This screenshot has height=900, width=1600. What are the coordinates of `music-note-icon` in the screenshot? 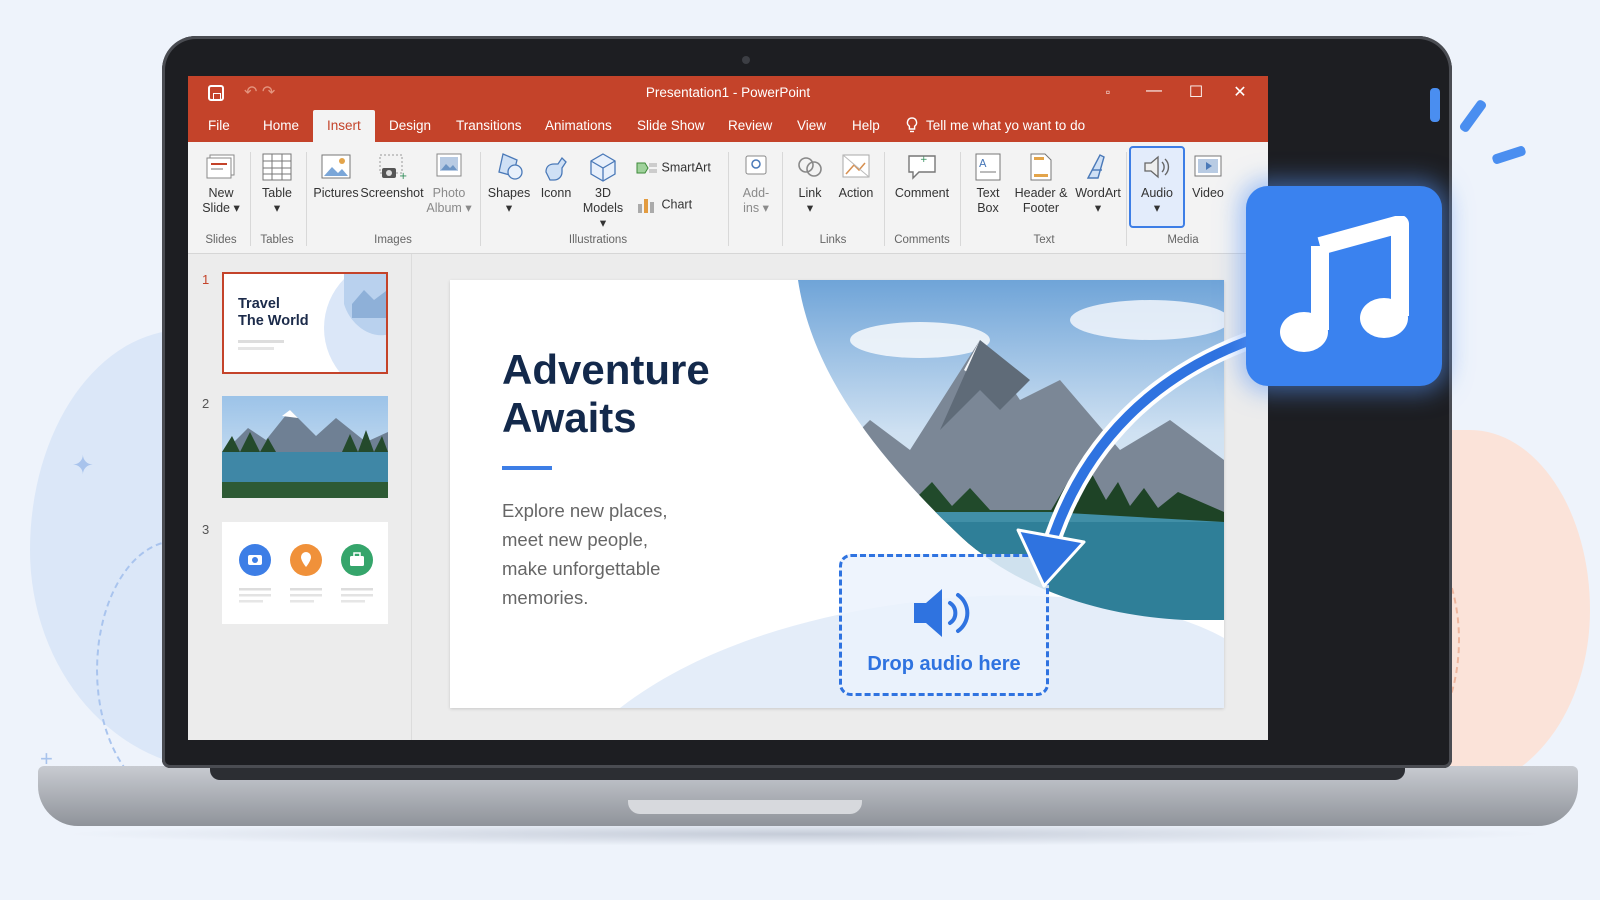 It's located at (1344, 284).